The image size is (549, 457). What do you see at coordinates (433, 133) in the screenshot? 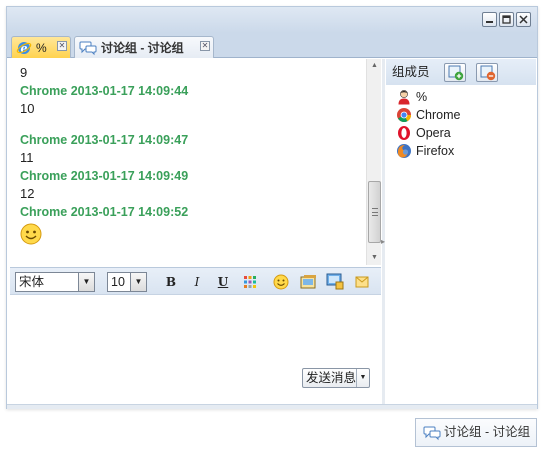
I see `member-name: Opera` at bounding box center [433, 133].